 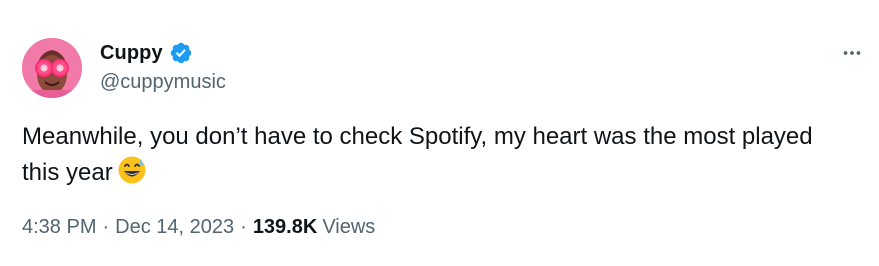 I want to click on avatar-image, so click(x=52, y=68).